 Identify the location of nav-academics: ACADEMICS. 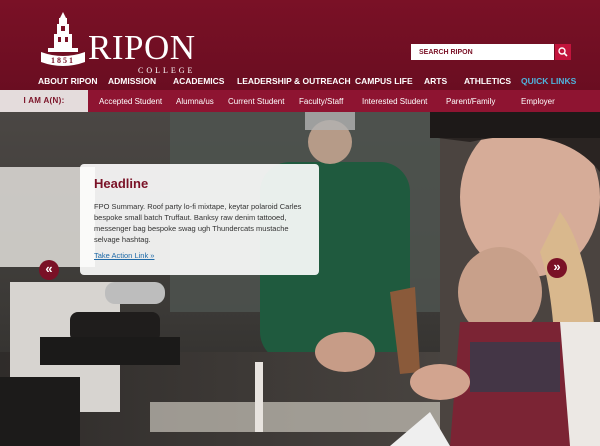
(198, 81).